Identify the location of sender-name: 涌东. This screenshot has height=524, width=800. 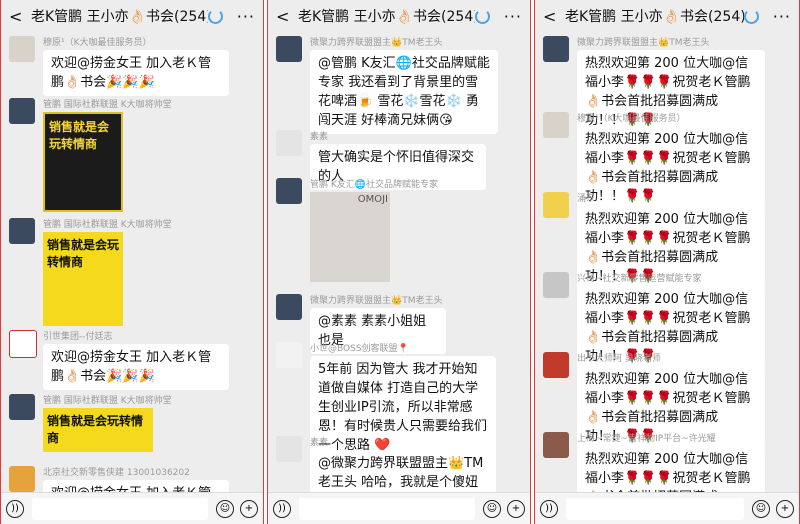
(586, 199).